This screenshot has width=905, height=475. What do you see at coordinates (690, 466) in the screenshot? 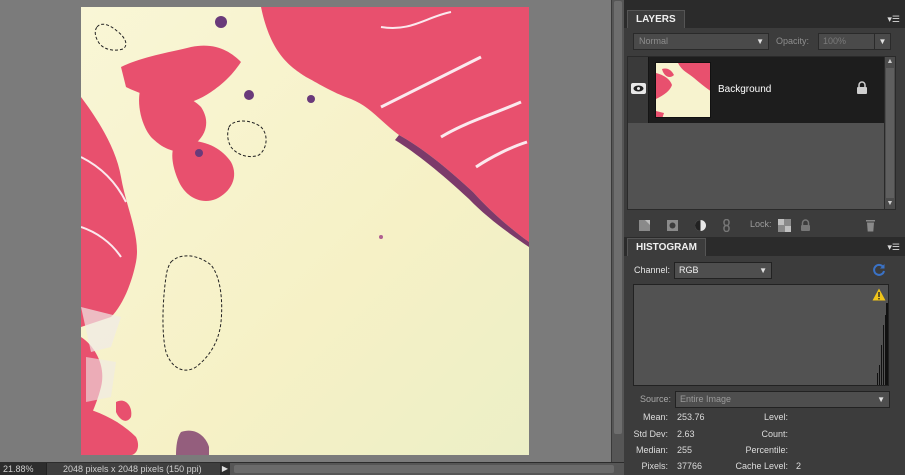
I see `stat-pixels-value: 37766` at bounding box center [690, 466].